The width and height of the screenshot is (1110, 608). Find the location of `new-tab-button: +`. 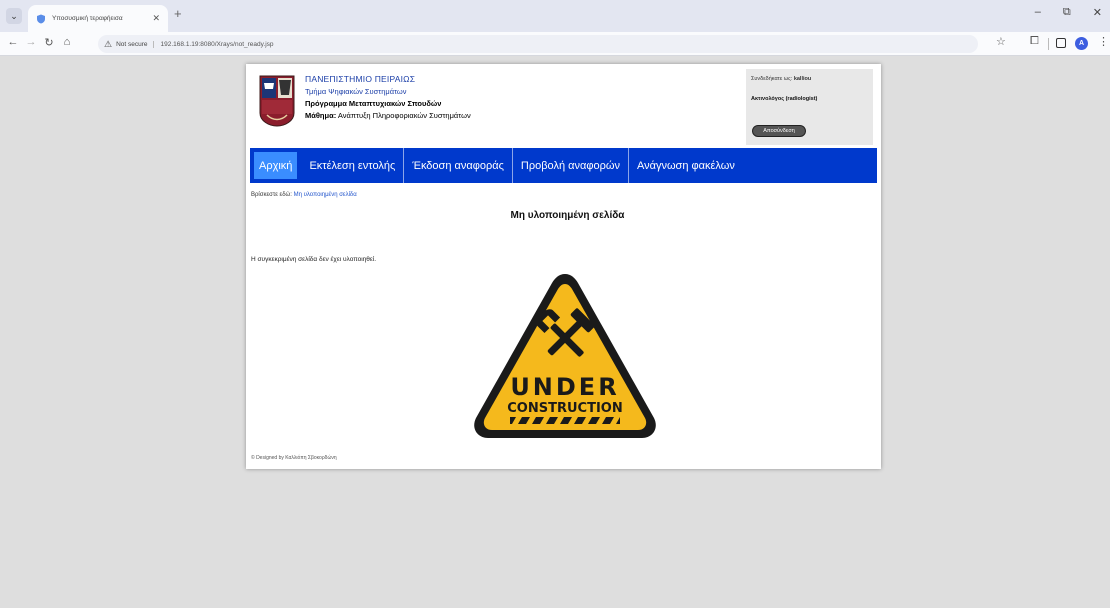

new-tab-button: + is located at coordinates (178, 13).